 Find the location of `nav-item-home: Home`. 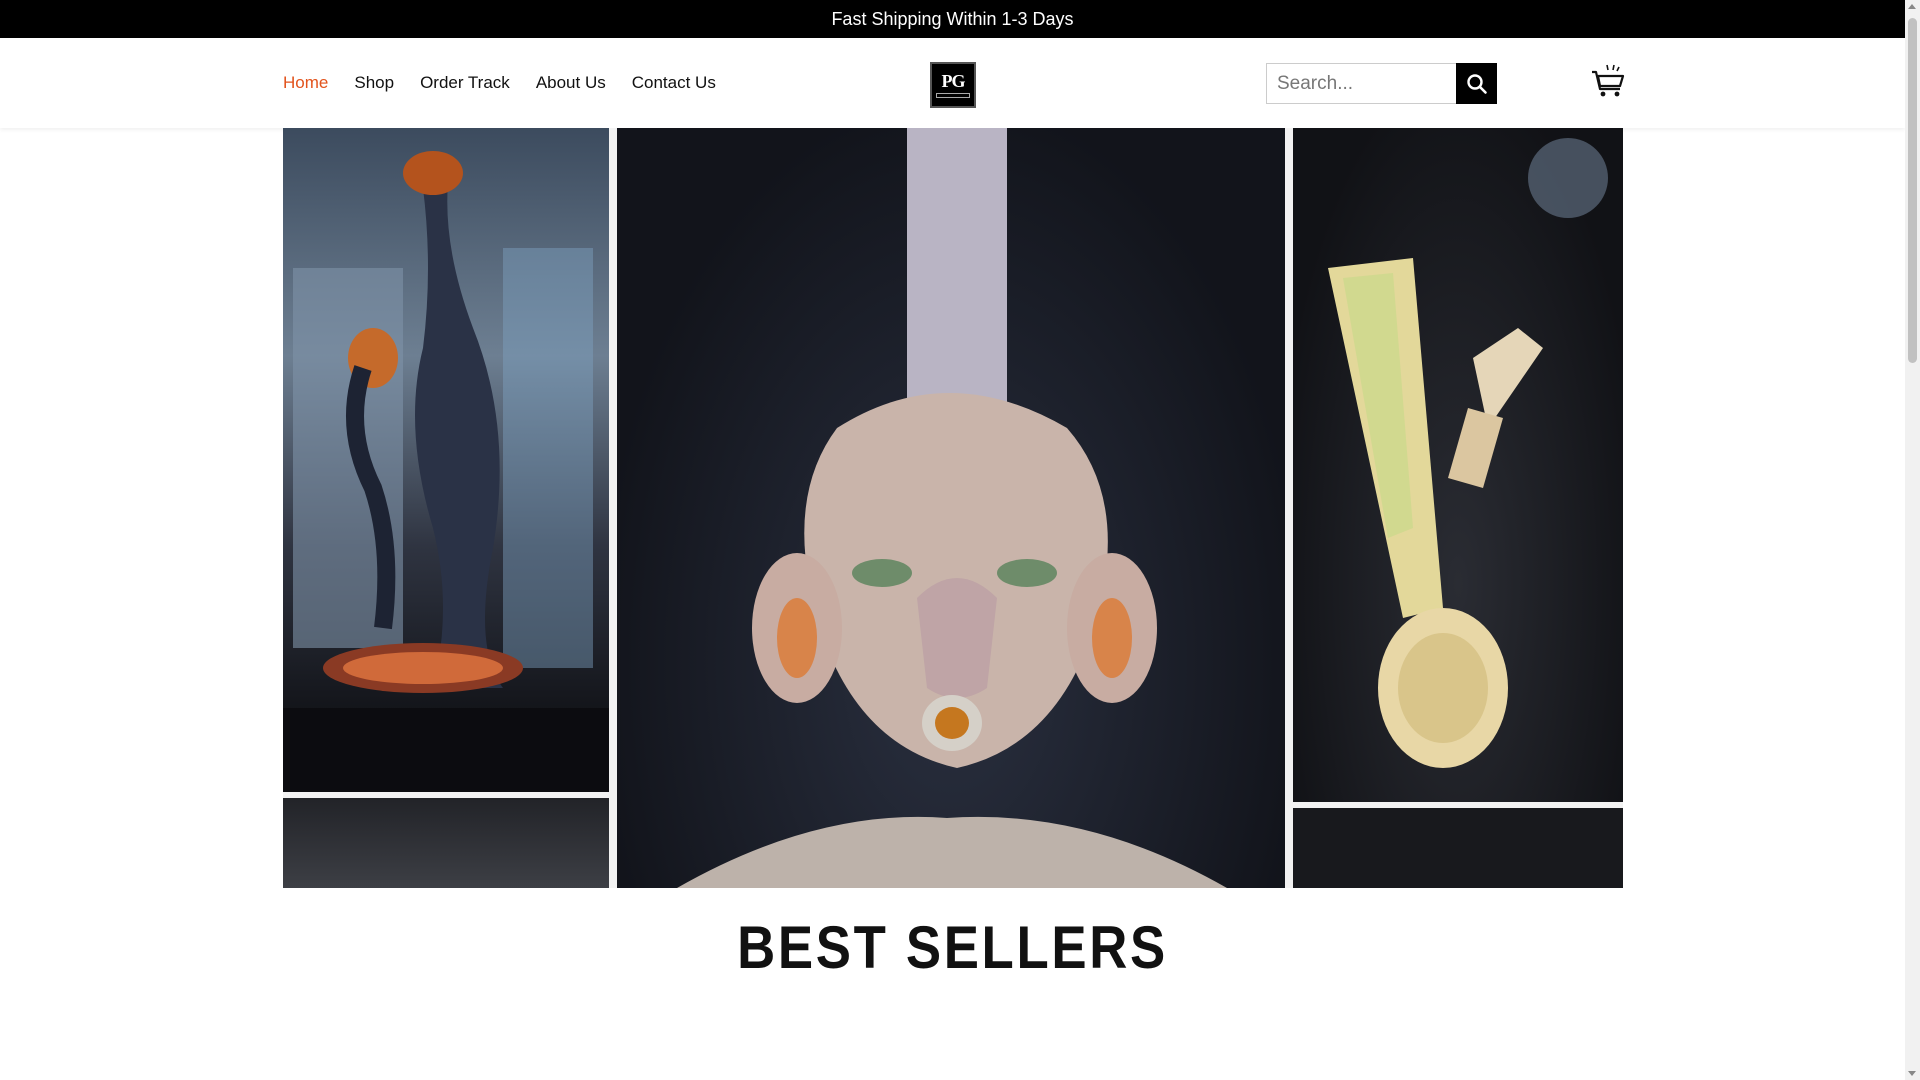

nav-item-home: Home is located at coordinates (305, 83).